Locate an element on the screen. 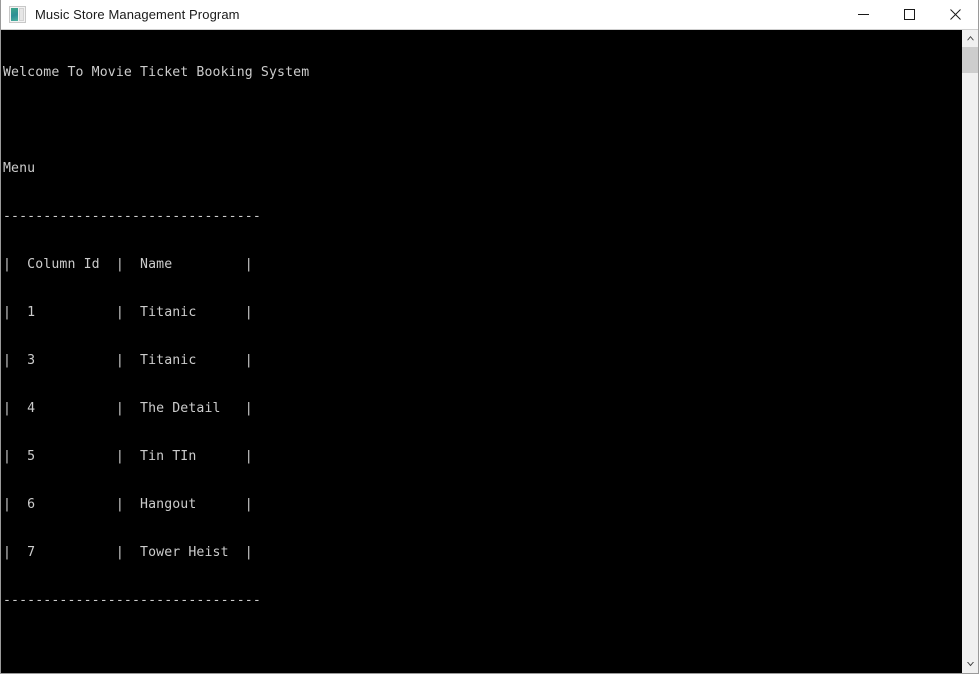  scroll-down-icon is located at coordinates (969, 664).